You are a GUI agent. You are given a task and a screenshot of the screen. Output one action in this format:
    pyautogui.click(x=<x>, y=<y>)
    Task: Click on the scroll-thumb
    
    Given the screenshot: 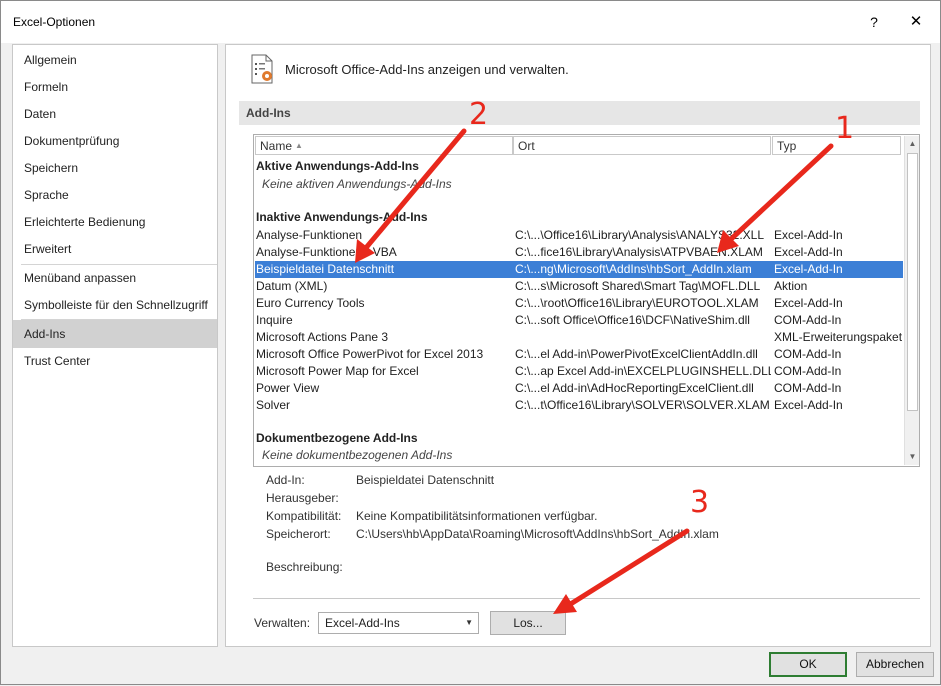 What is the action you would take?
    pyautogui.click(x=912, y=282)
    